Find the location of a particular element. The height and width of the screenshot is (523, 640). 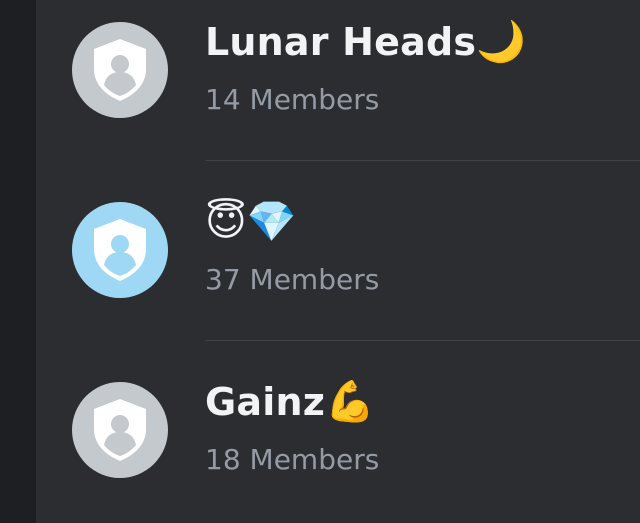

member-count: 18 Members is located at coordinates (292, 459).